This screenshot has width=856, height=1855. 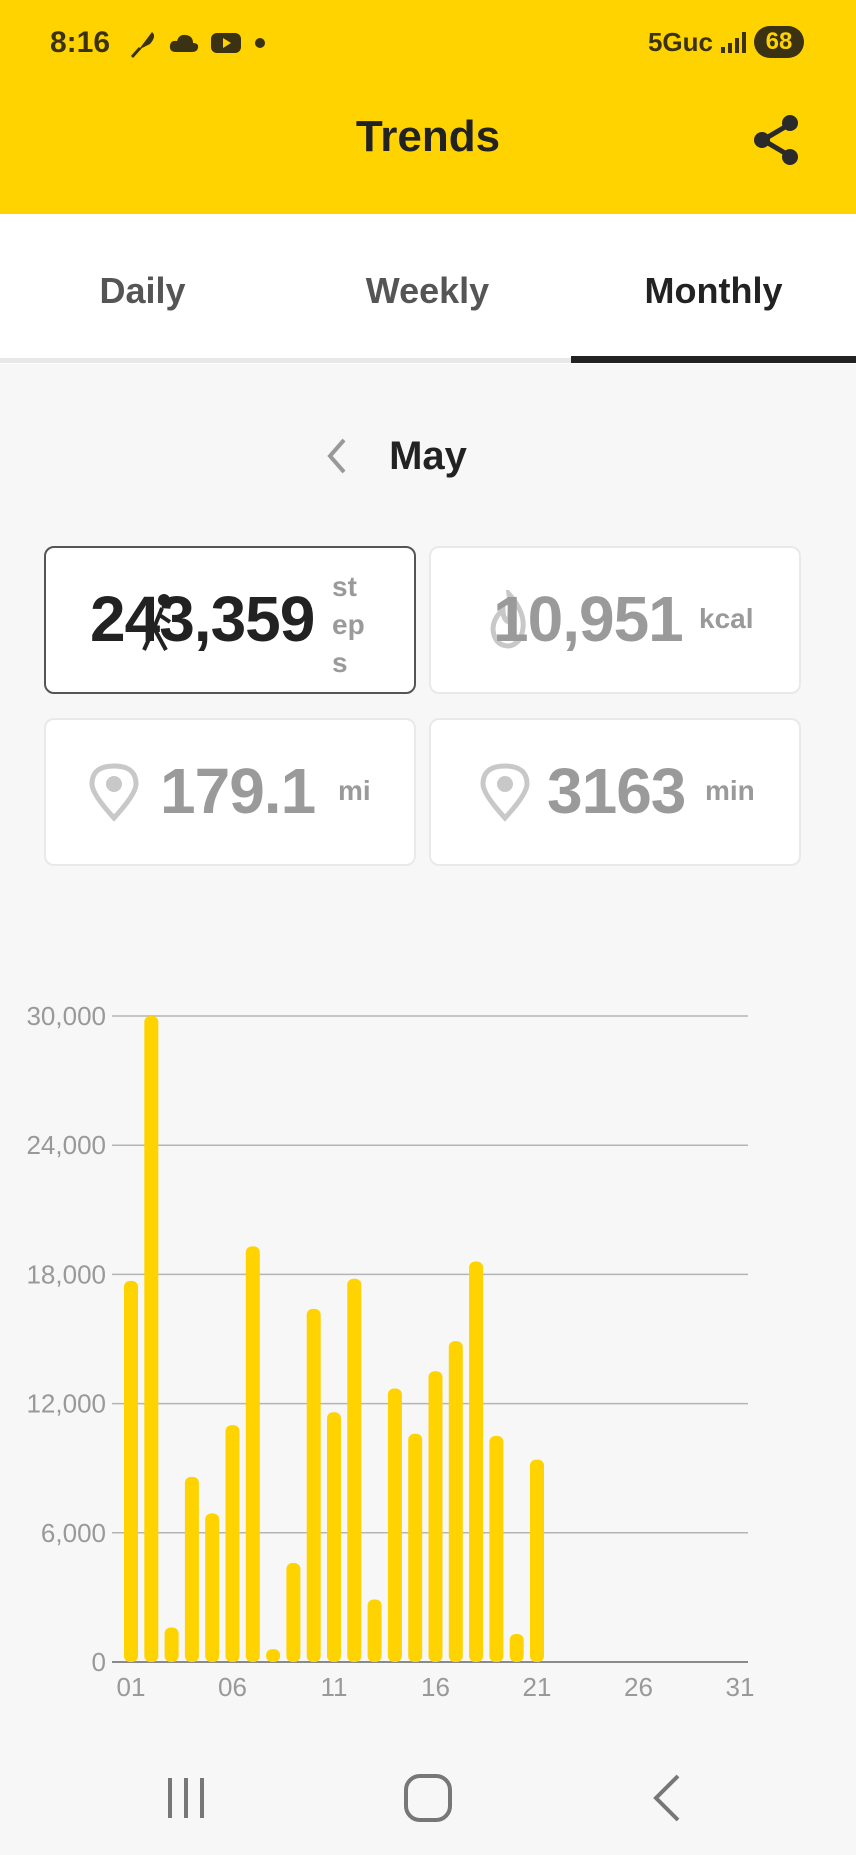 What do you see at coordinates (340, 662) in the screenshot?
I see `steps-unit-line-3: s` at bounding box center [340, 662].